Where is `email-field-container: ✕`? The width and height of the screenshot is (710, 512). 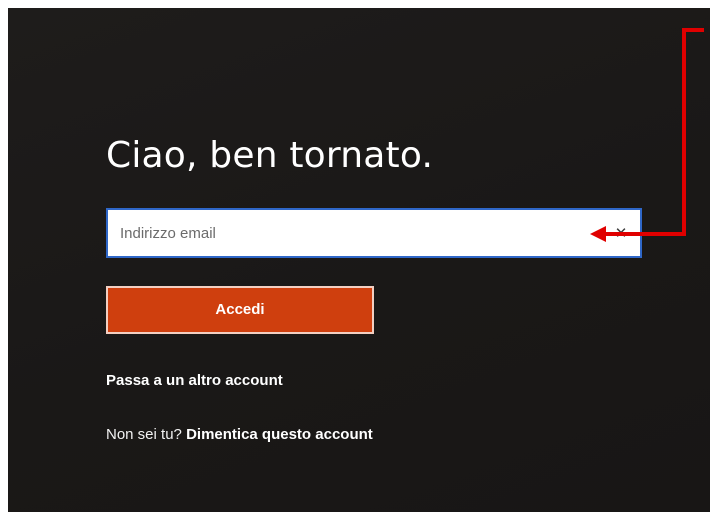
email-field-container: ✕ is located at coordinates (374, 233).